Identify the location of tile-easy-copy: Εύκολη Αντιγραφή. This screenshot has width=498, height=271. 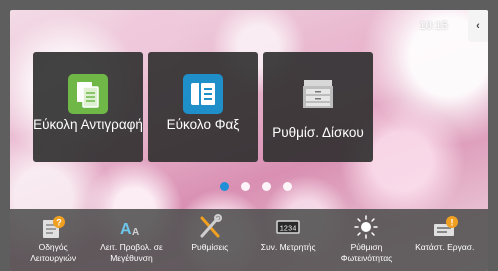
(88, 107).